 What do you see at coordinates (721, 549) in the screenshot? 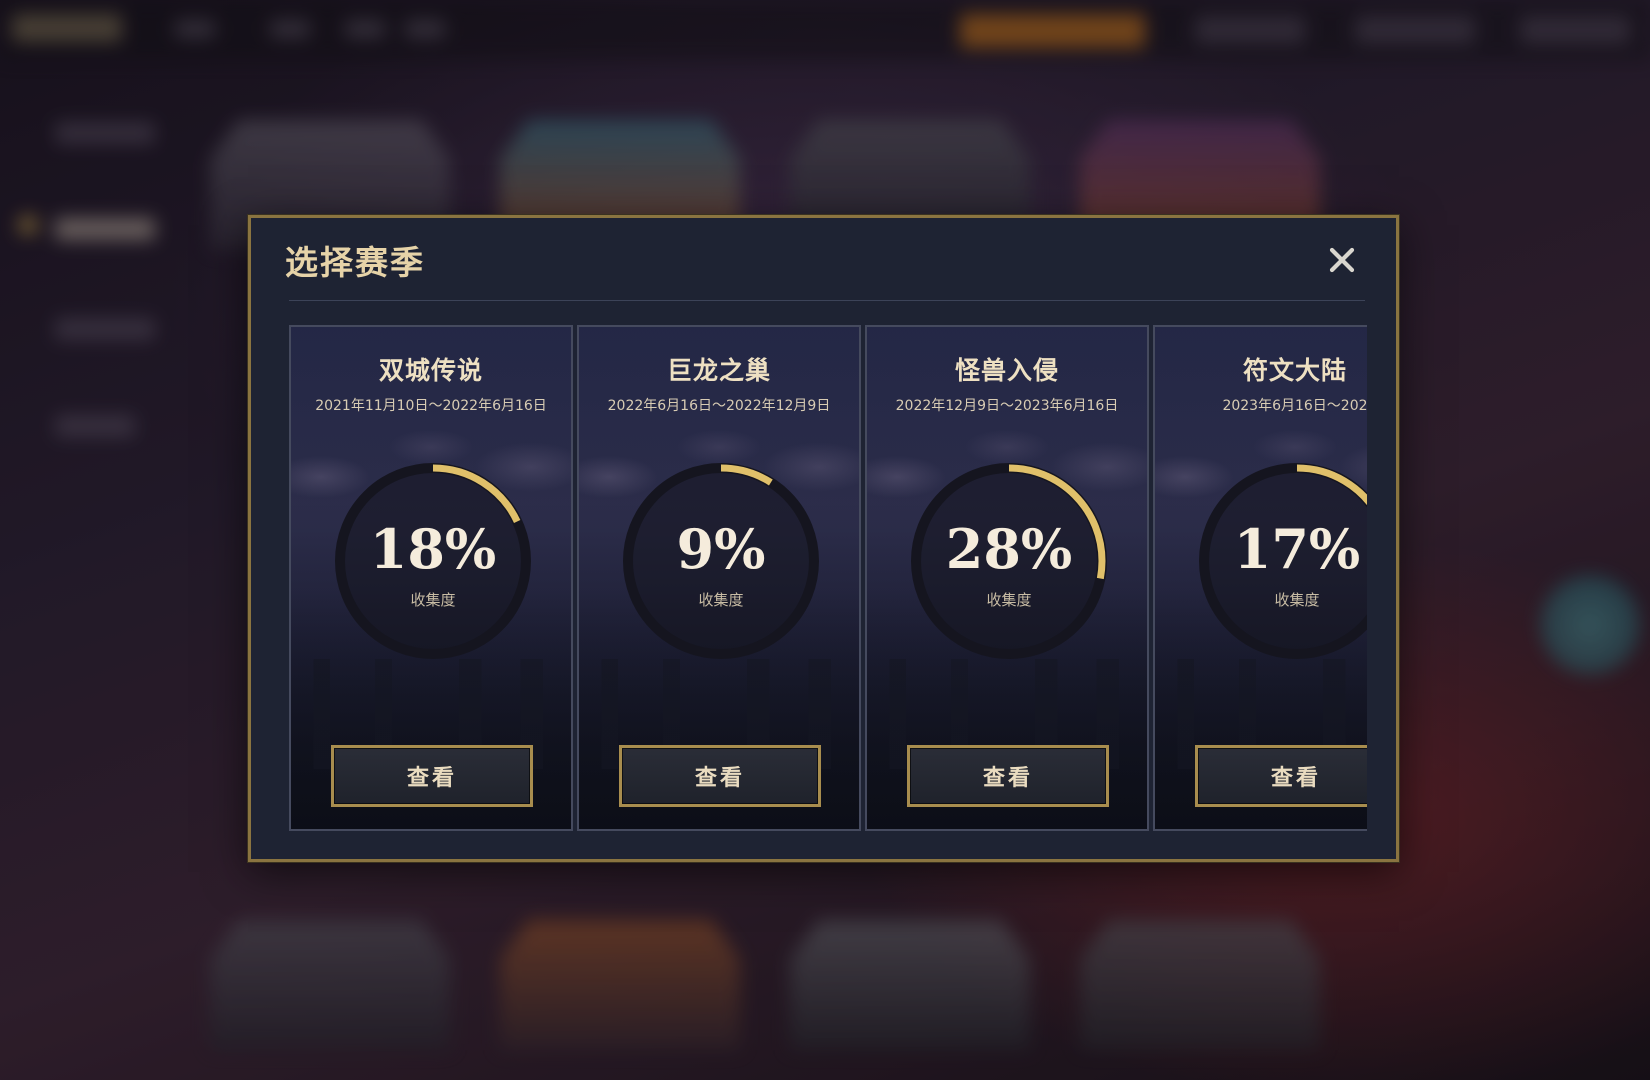
I see `progress-percent: 9%` at bounding box center [721, 549].